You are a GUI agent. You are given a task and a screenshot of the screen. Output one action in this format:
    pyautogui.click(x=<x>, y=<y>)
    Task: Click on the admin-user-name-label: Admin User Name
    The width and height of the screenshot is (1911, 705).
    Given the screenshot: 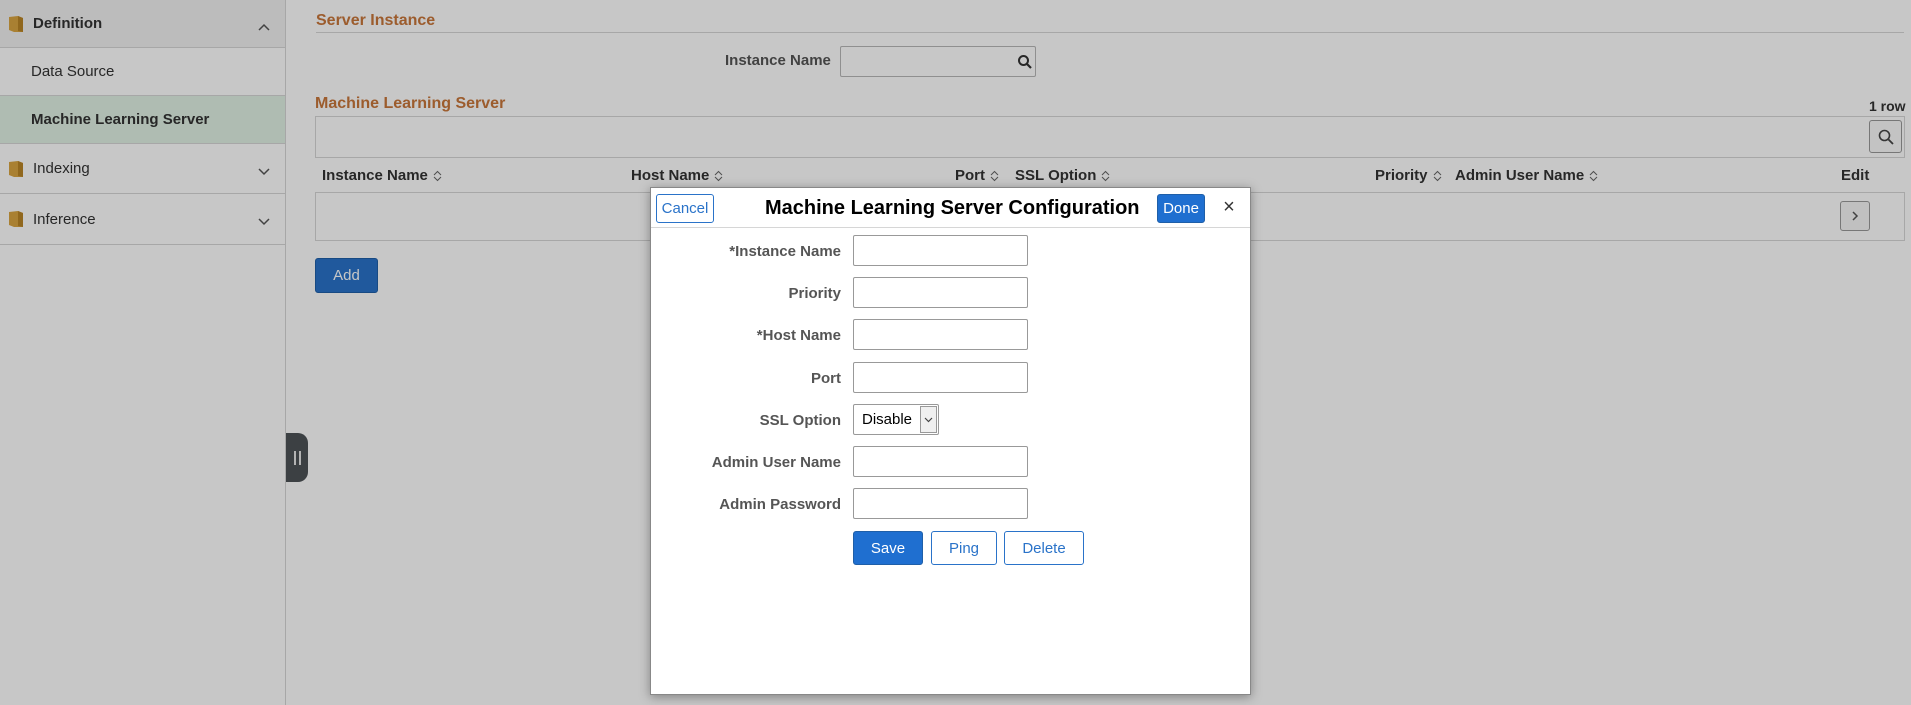 What is the action you would take?
    pyautogui.click(x=776, y=462)
    